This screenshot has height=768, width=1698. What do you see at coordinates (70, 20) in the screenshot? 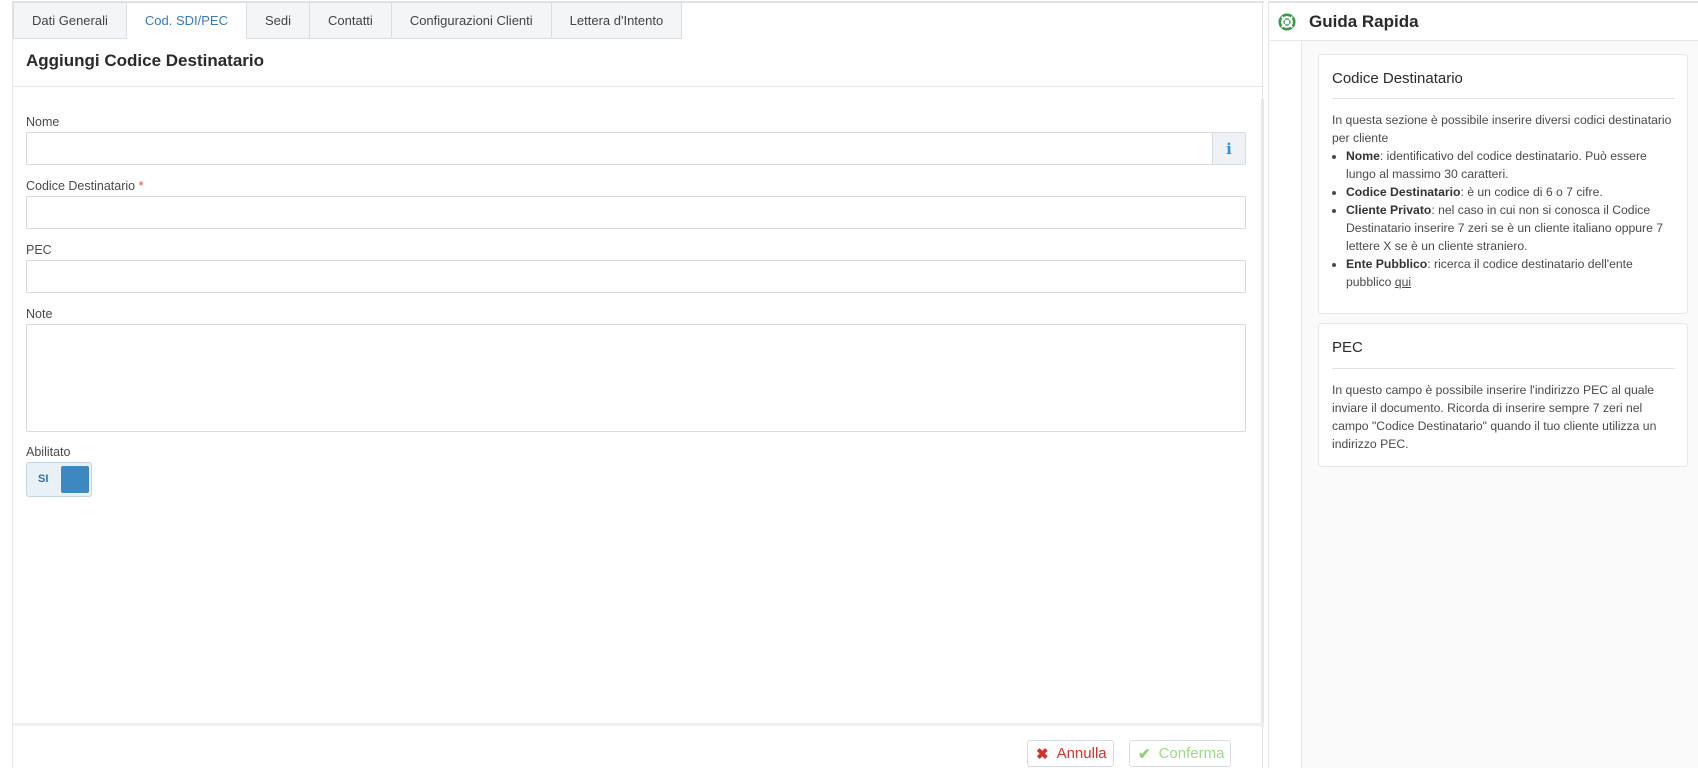
I see `tab-dati-generali: Dati Generali` at bounding box center [70, 20].